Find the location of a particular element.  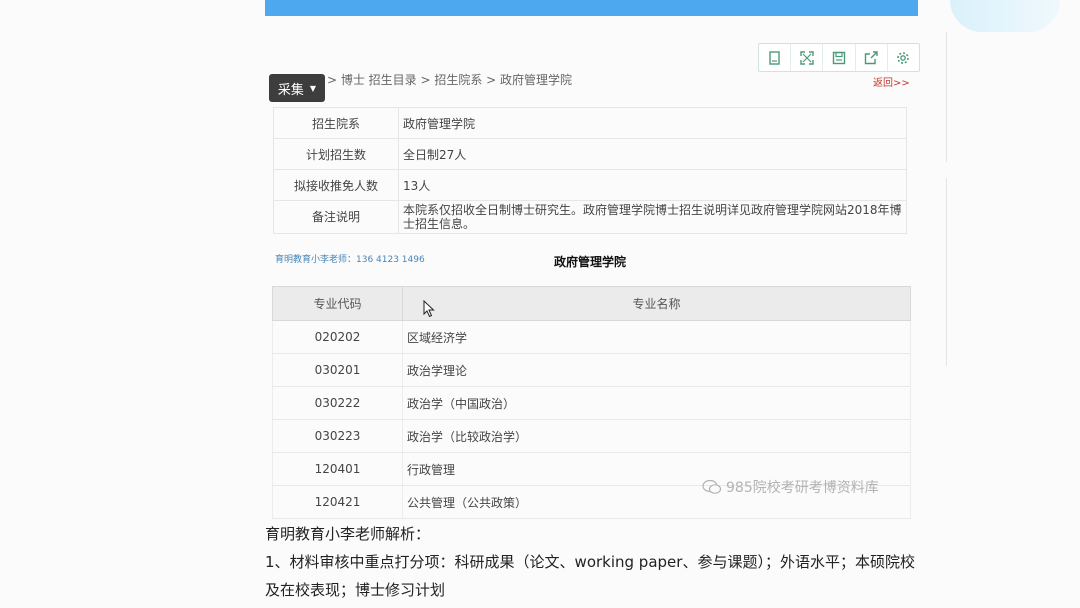

table-header-row: 专业代码 专业名称 is located at coordinates (591, 303).